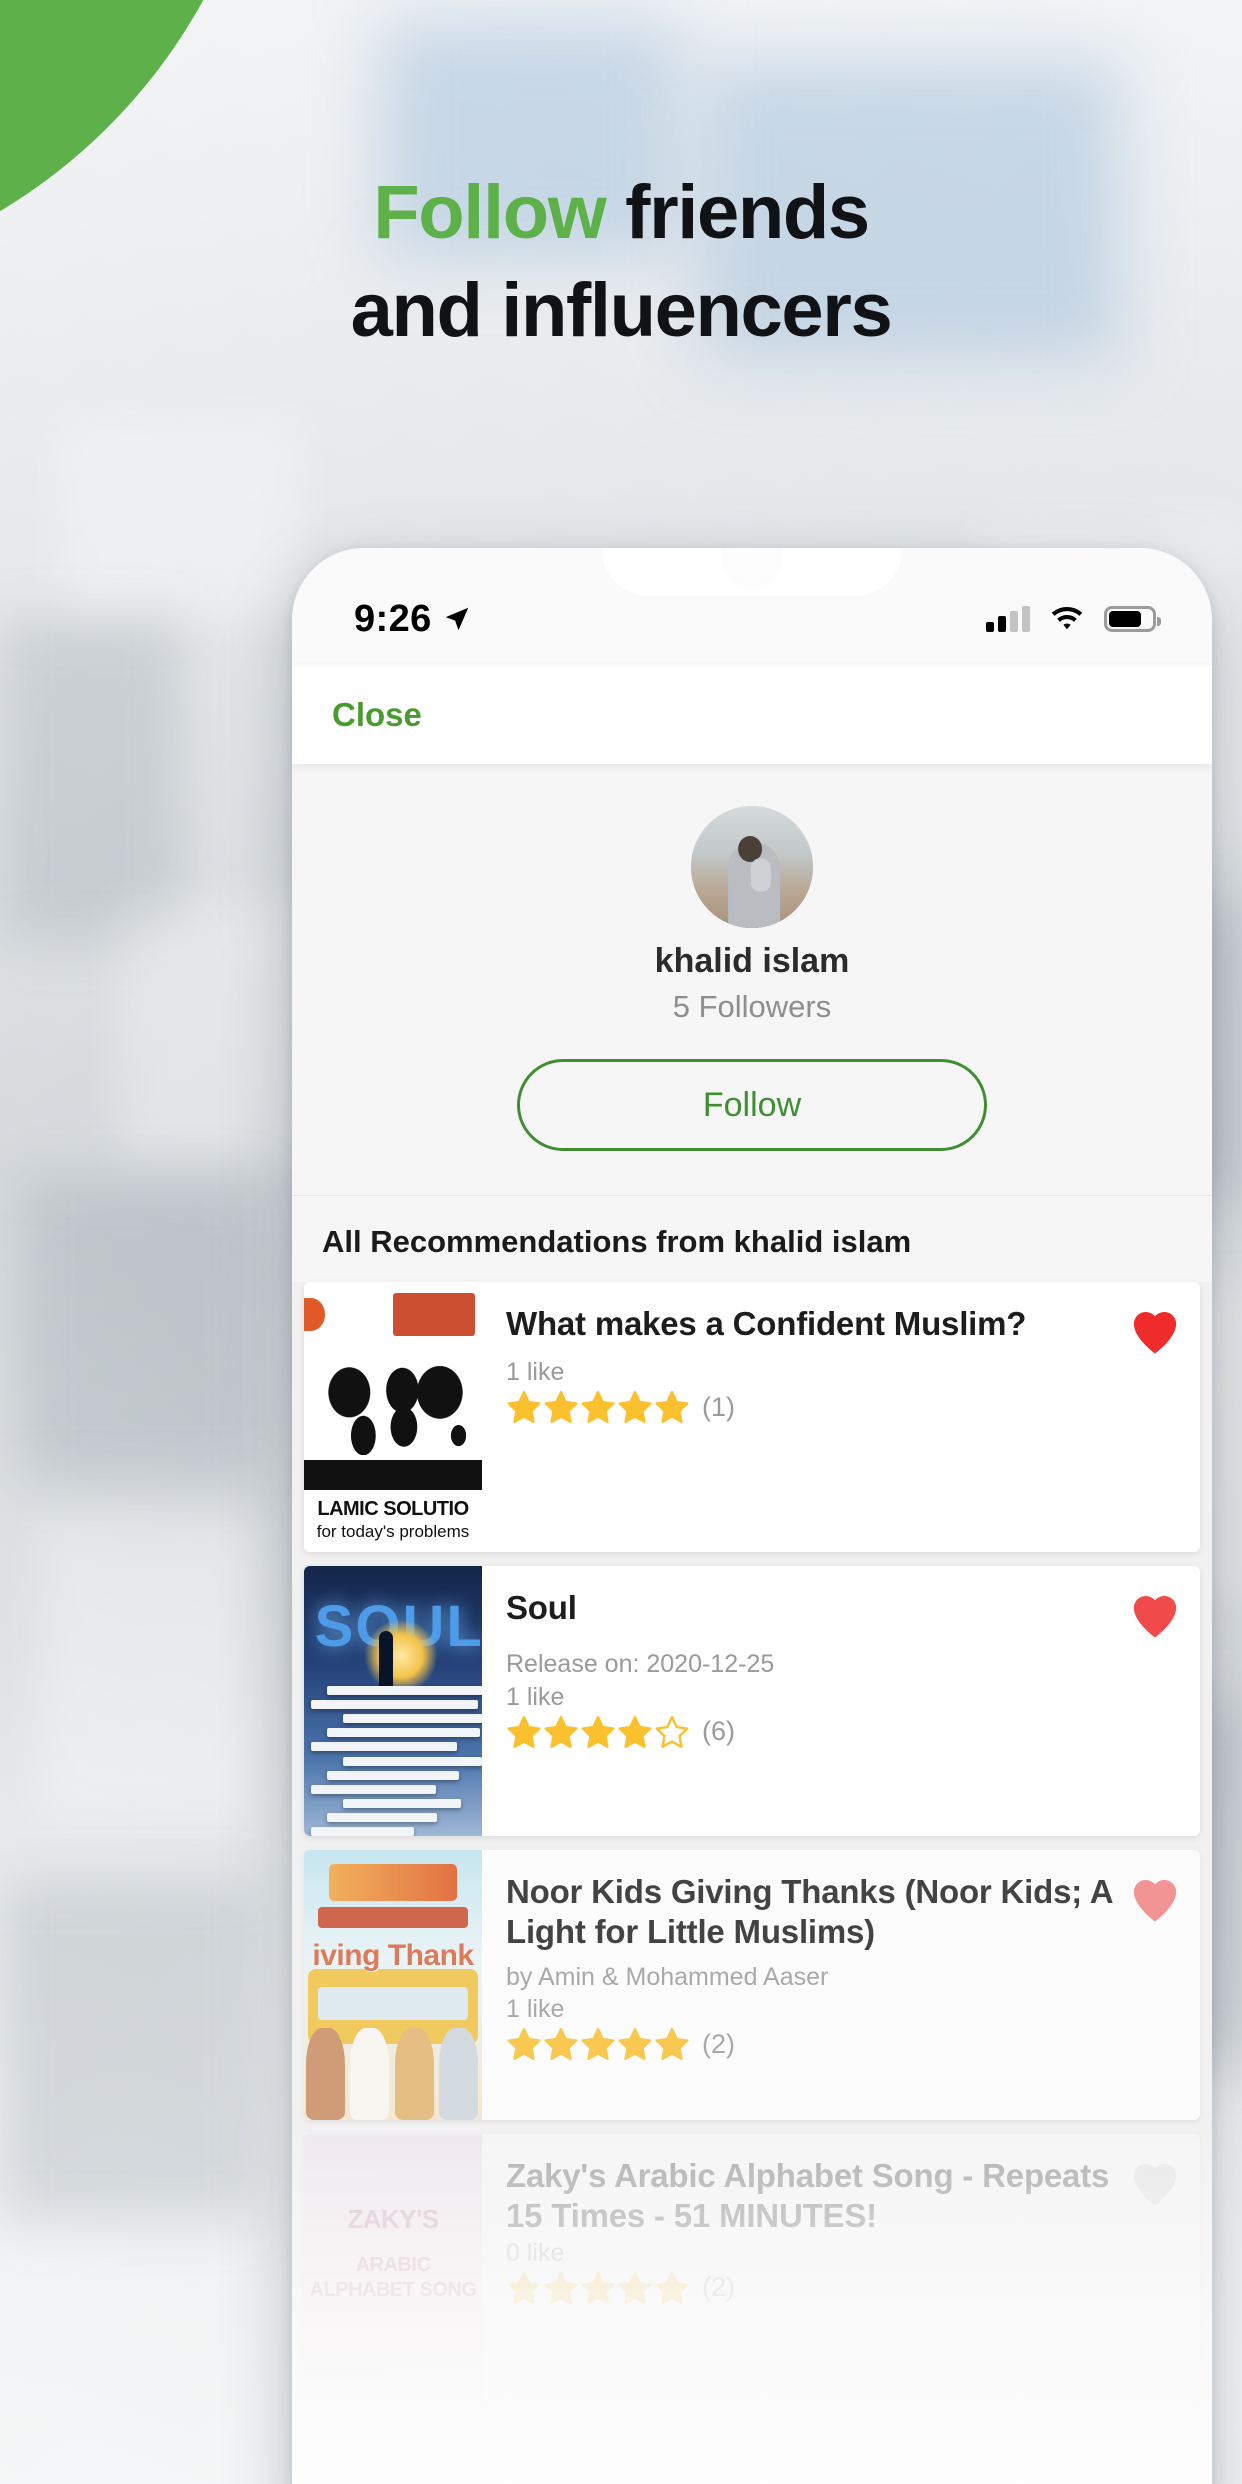  Describe the element at coordinates (621, 310) in the screenshot. I see `headline-line-2: and influencers` at that location.